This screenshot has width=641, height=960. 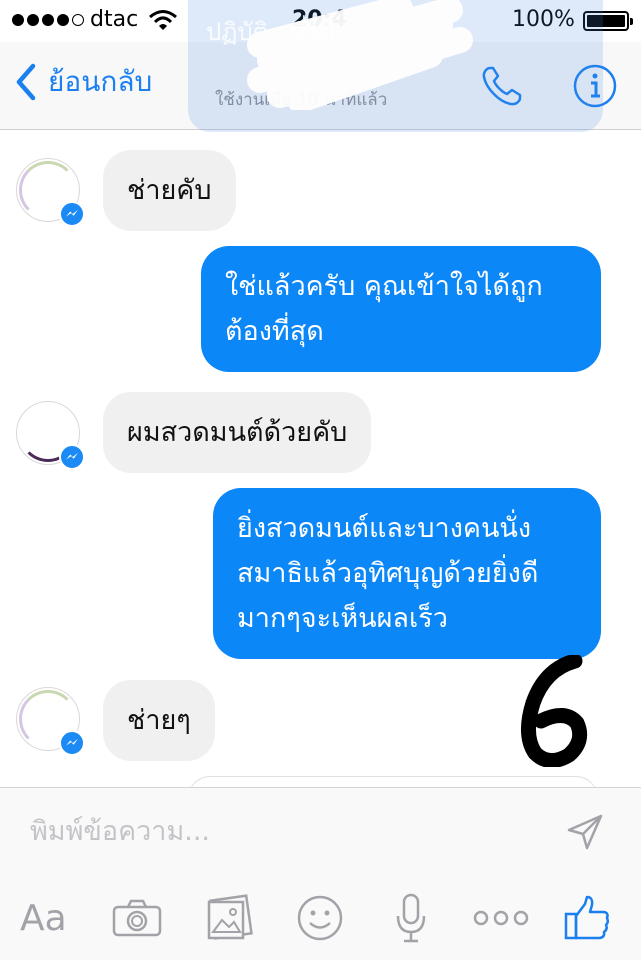 I want to click on partial-message, so click(x=393, y=781).